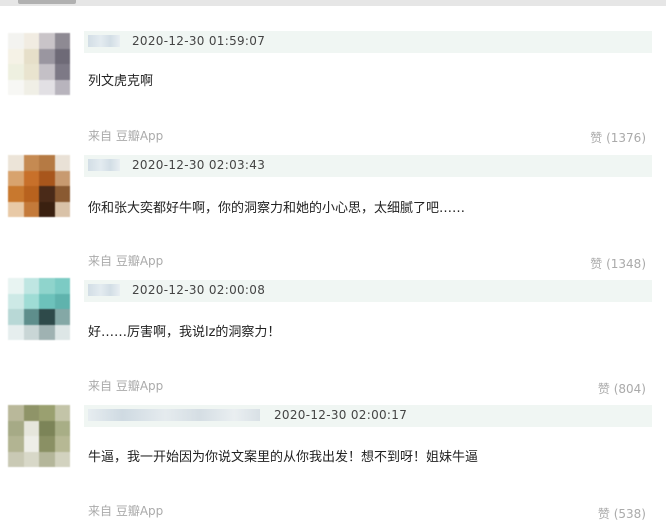  I want to click on comment-time: 2020-12-30 02:03:43, so click(199, 165).